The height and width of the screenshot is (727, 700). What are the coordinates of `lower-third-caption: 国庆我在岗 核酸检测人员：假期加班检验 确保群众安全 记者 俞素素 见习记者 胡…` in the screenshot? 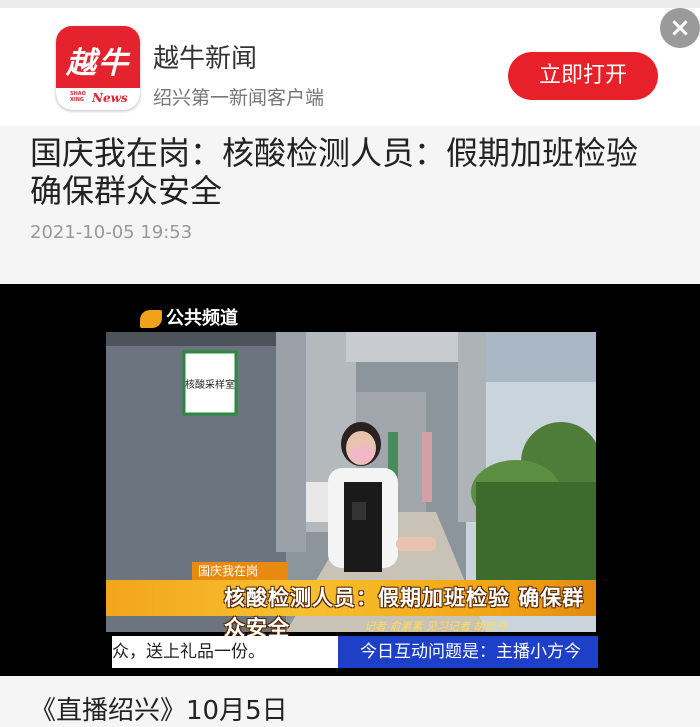 It's located at (351, 601).